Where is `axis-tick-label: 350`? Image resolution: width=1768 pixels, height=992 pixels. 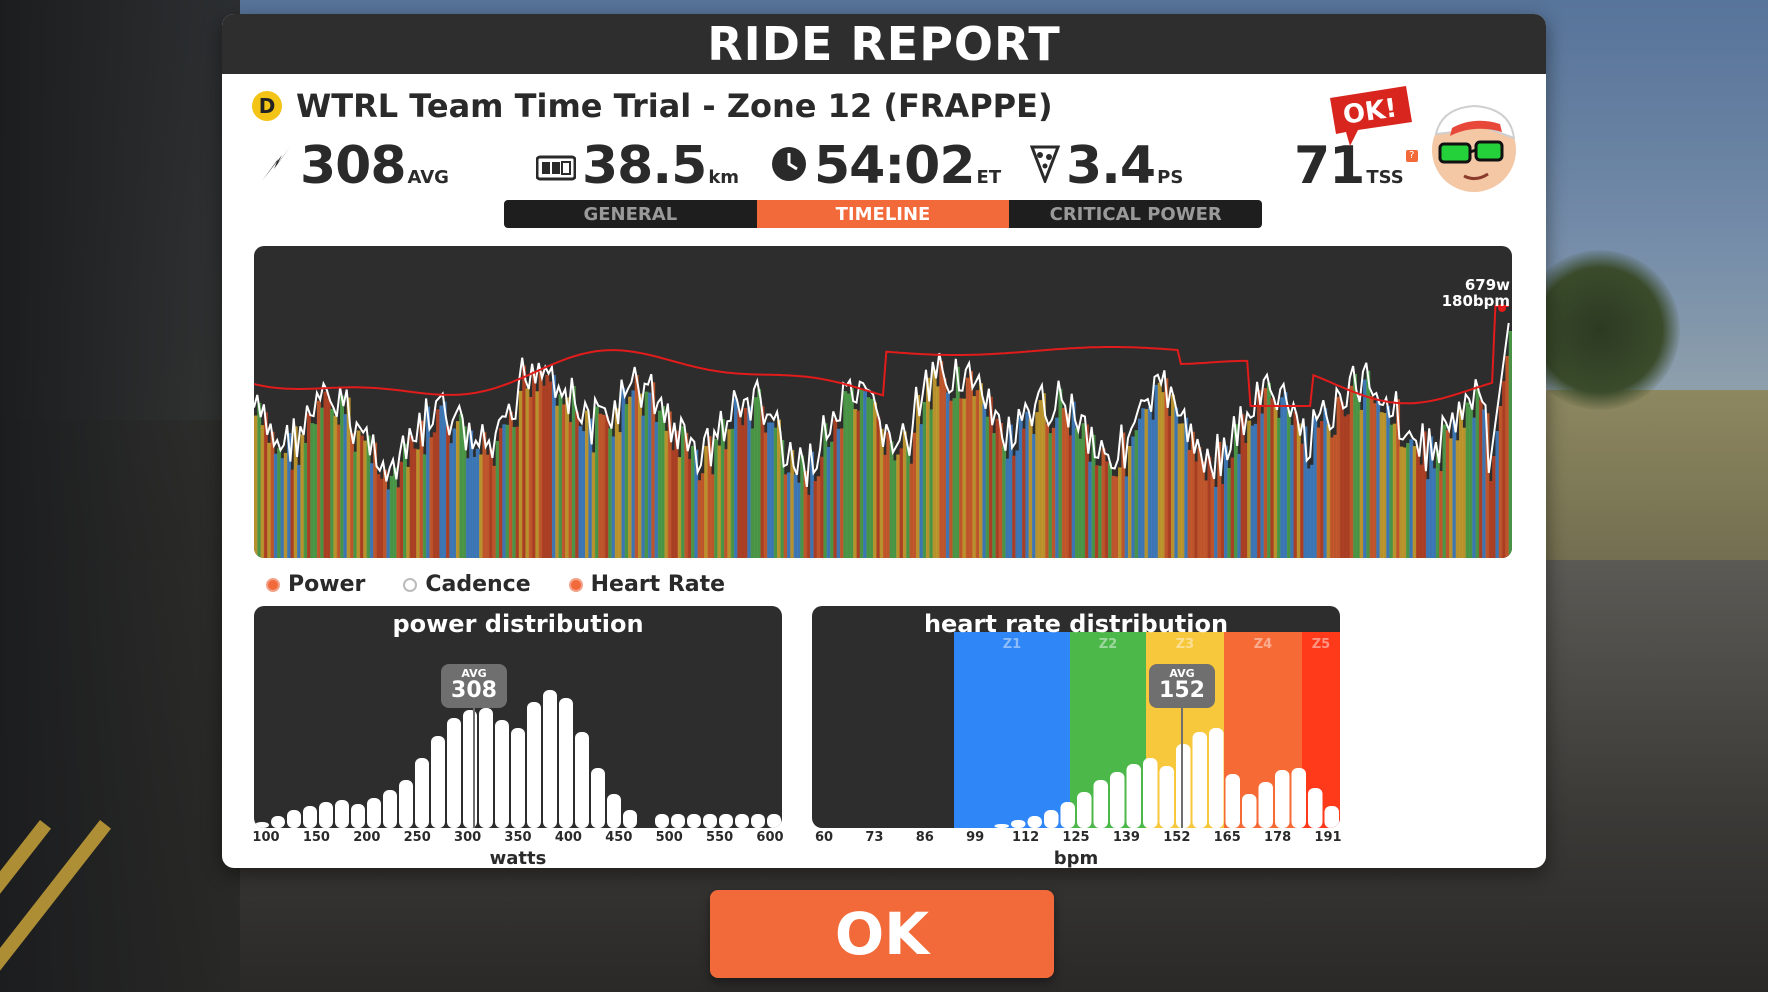 axis-tick-label: 350 is located at coordinates (518, 837).